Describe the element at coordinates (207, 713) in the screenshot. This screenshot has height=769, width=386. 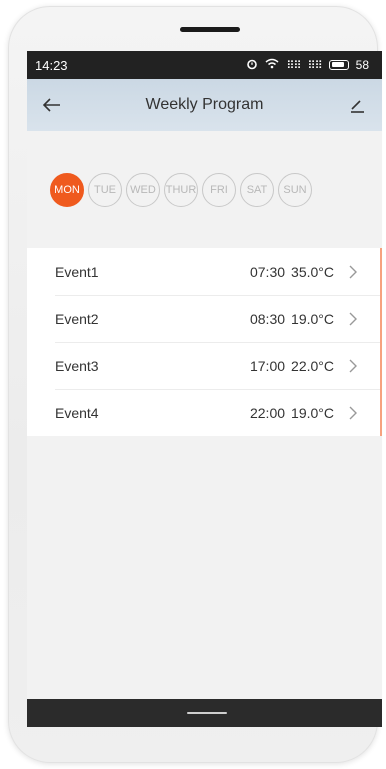
I see `home-indicator` at that location.